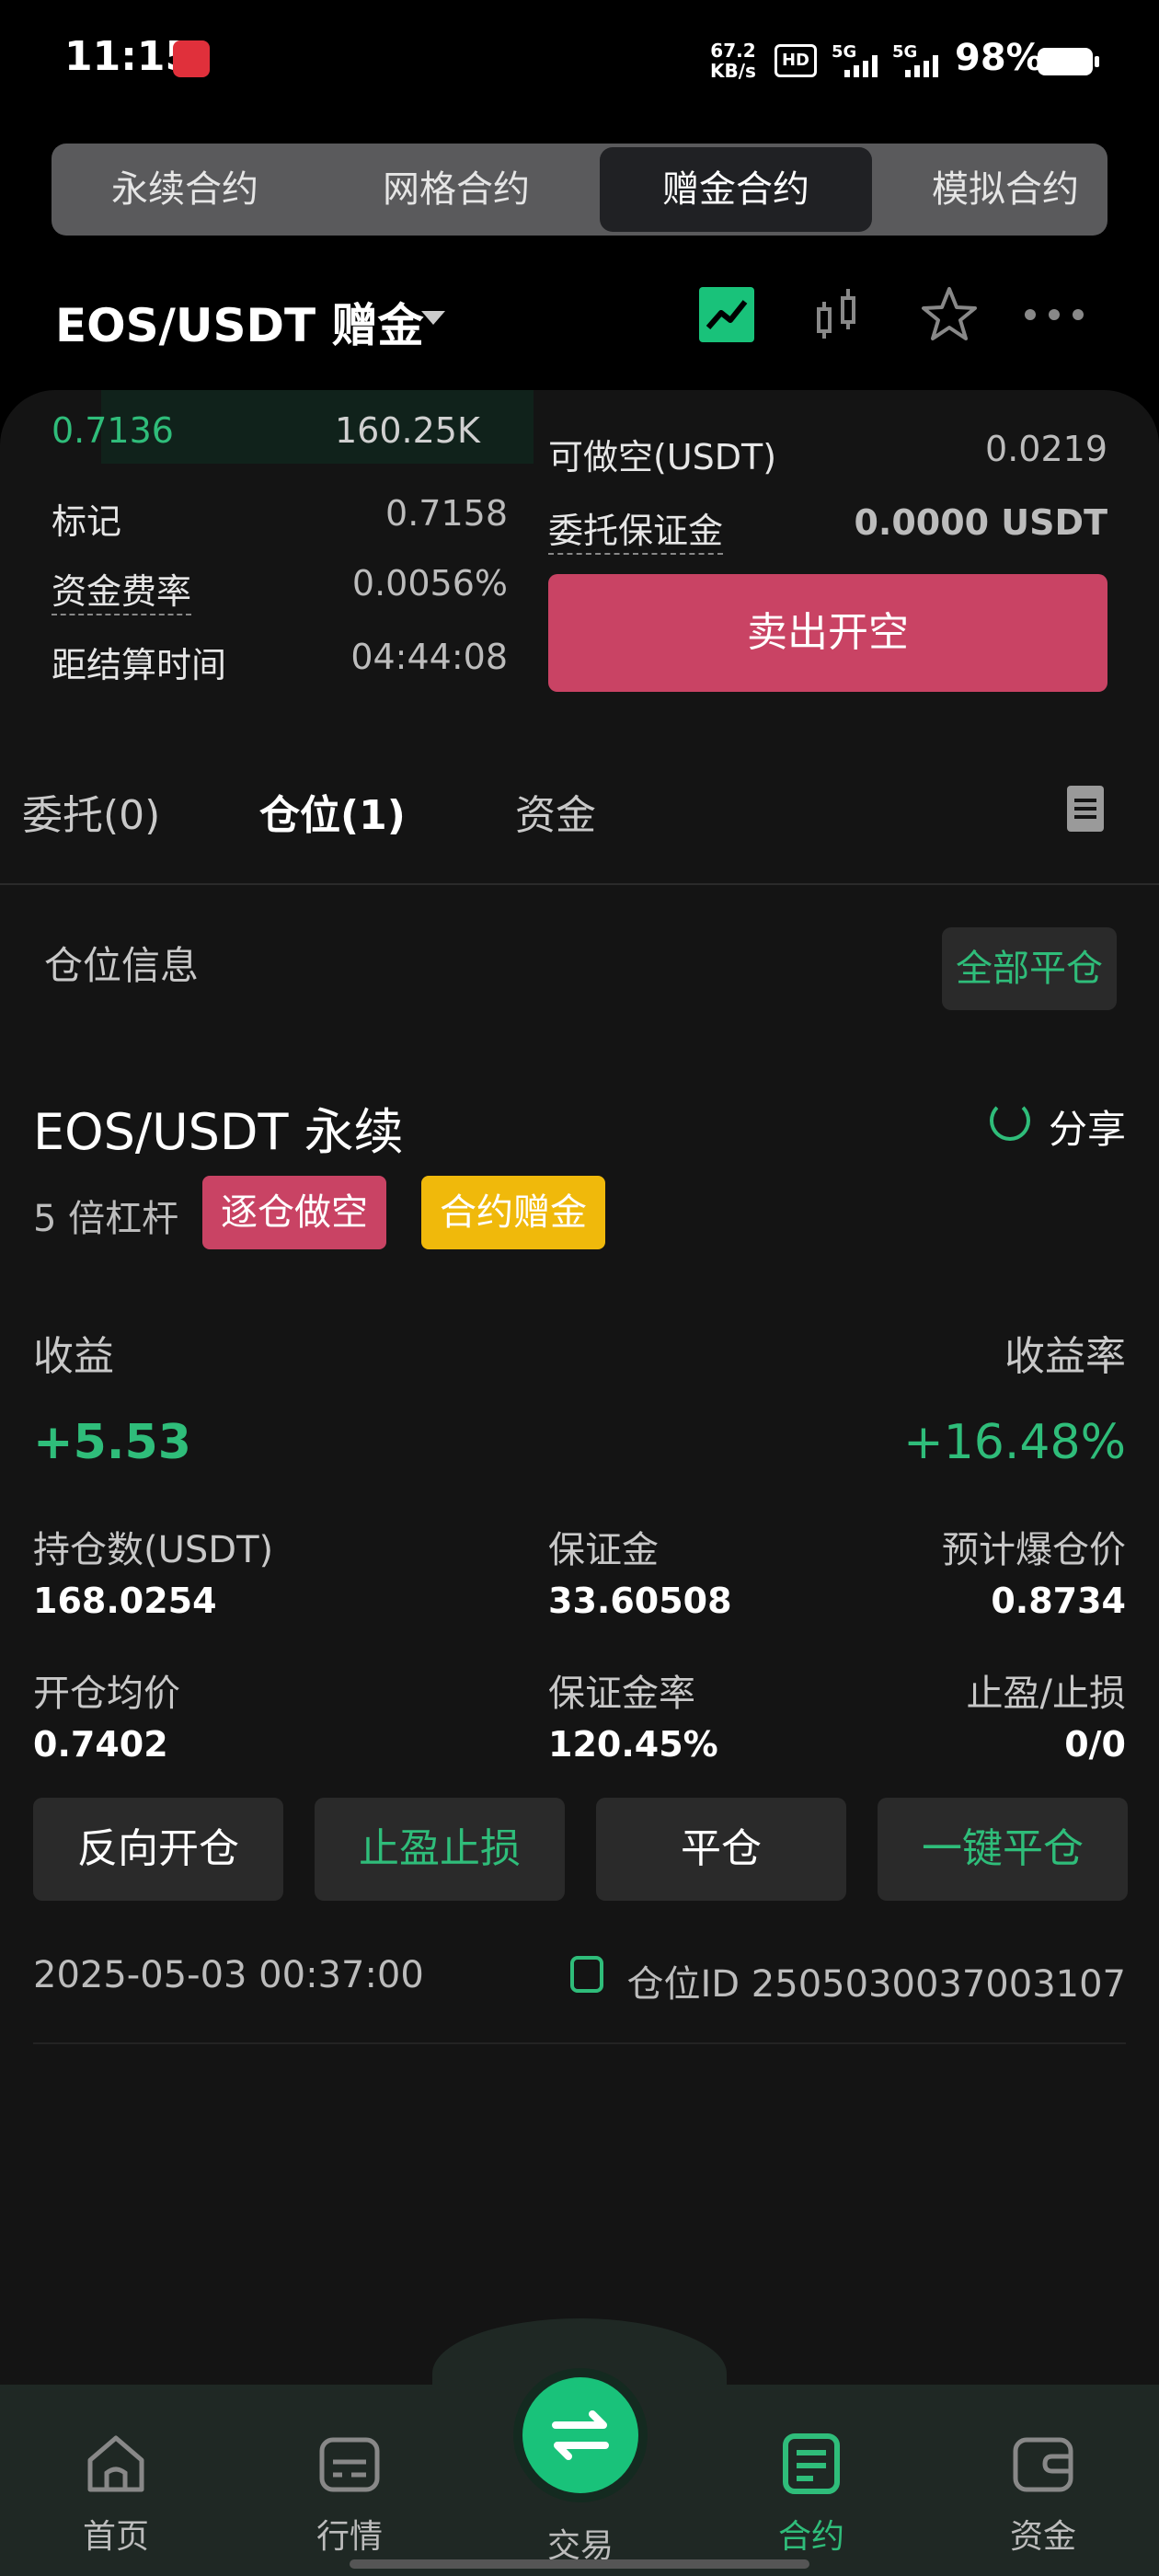  What do you see at coordinates (1065, 1356) in the screenshot?
I see `roi-label: 收益率` at bounding box center [1065, 1356].